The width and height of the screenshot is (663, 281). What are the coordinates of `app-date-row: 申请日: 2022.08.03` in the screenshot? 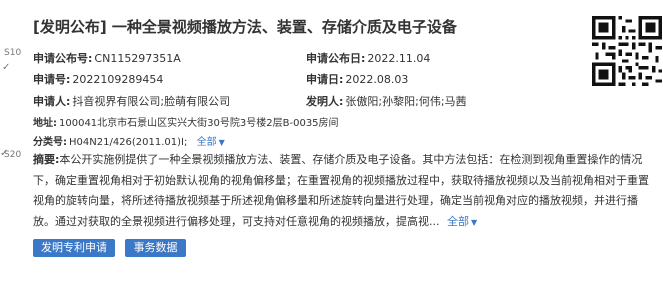 It's located at (357, 79).